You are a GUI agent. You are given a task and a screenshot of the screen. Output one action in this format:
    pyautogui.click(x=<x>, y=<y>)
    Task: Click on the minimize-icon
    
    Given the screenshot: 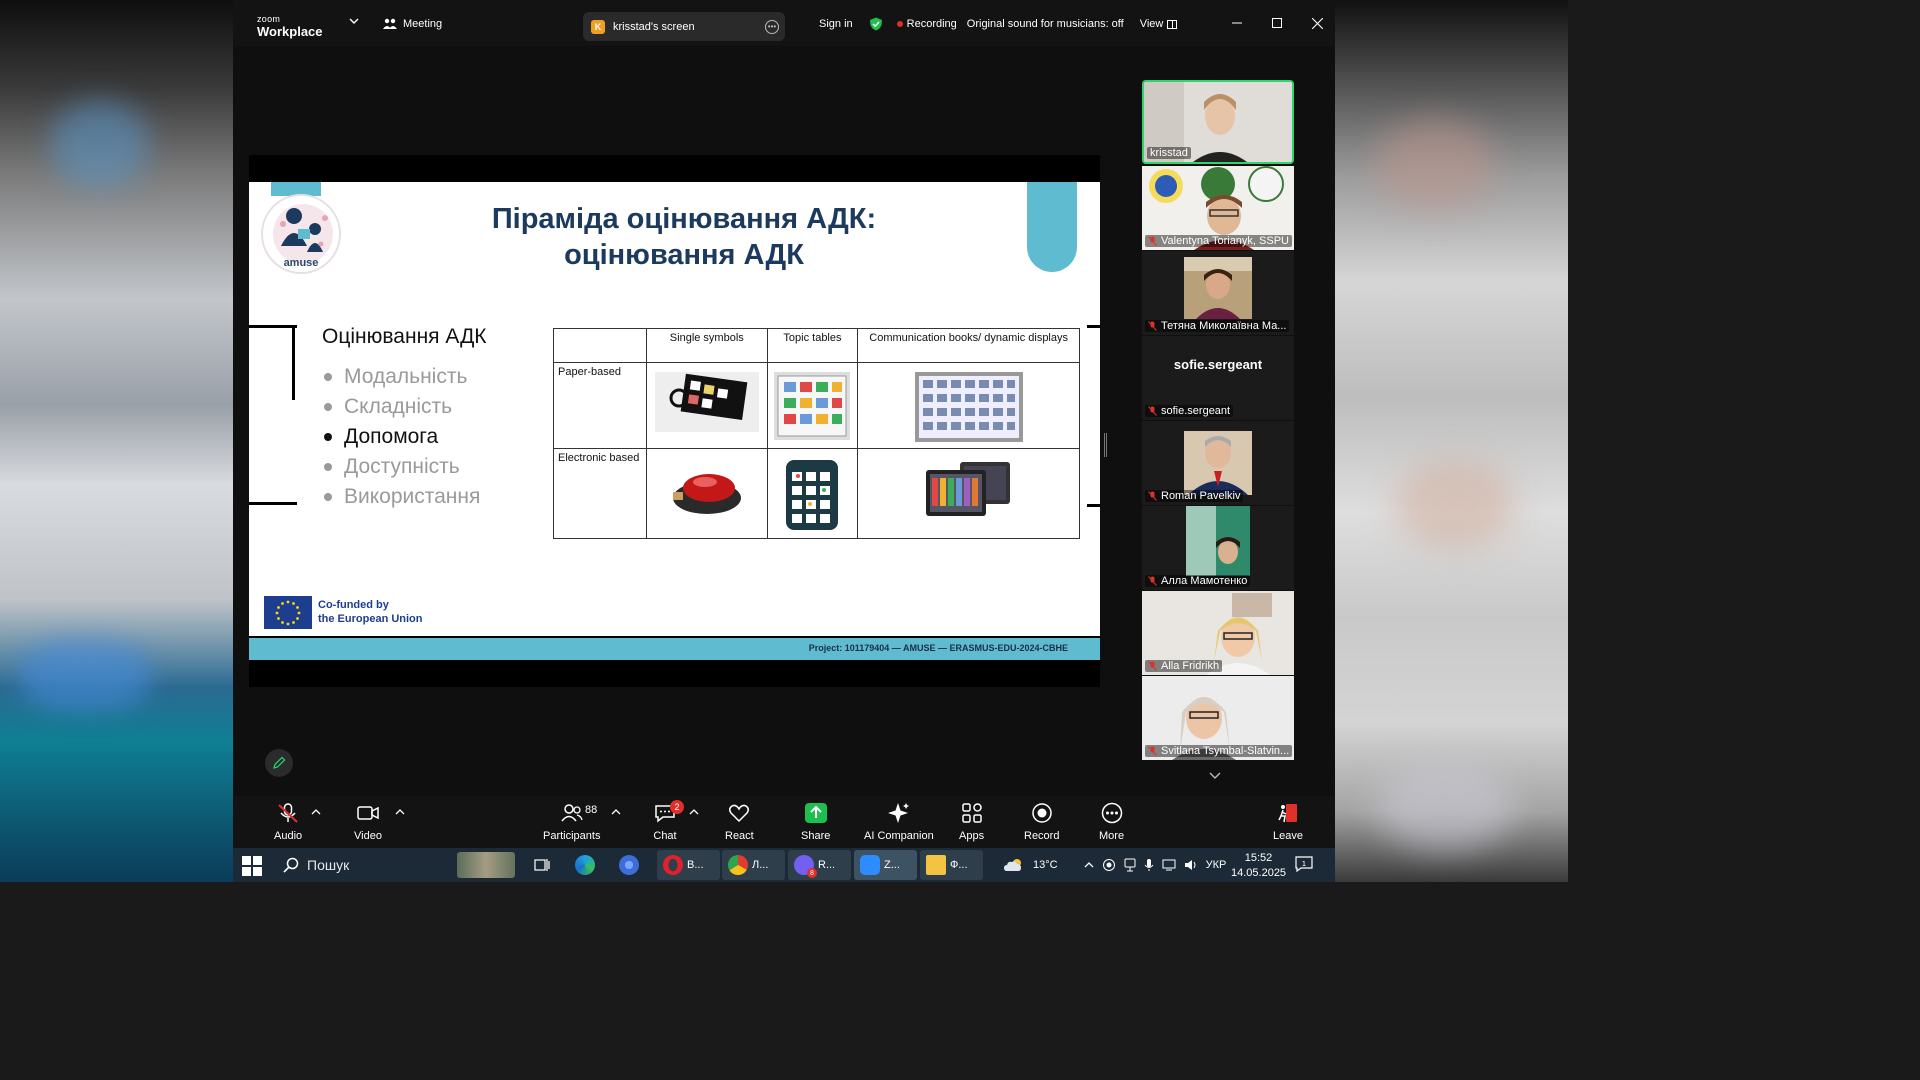 What is the action you would take?
    pyautogui.click(x=1237, y=23)
    